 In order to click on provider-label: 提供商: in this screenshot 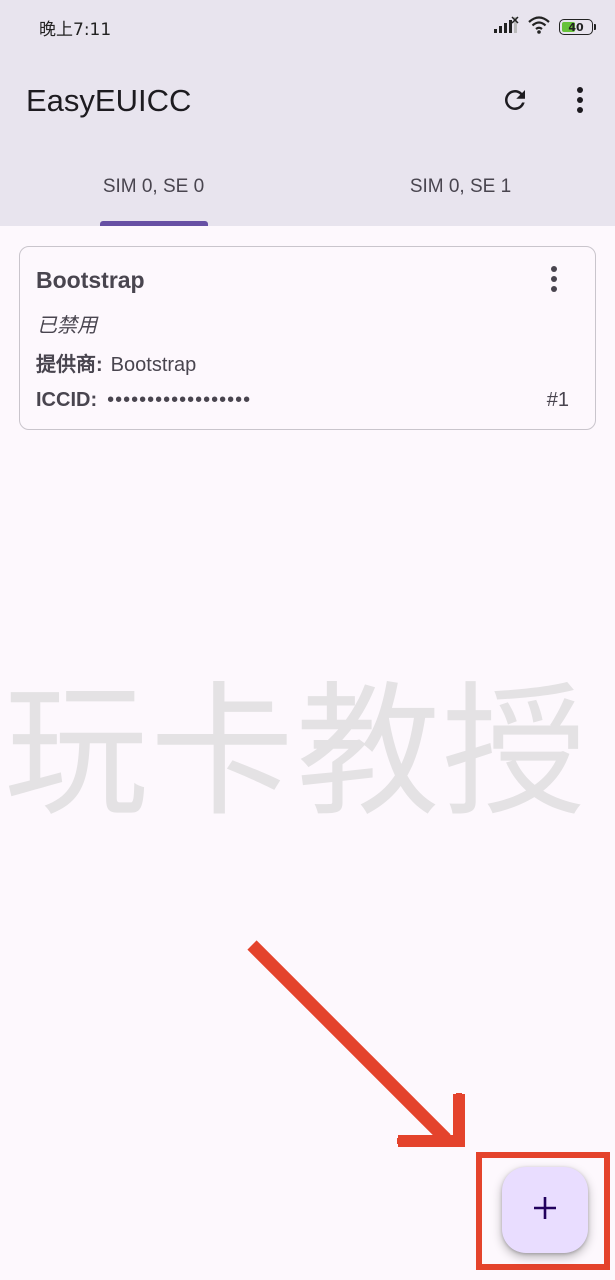, I will do `click(69, 365)`.